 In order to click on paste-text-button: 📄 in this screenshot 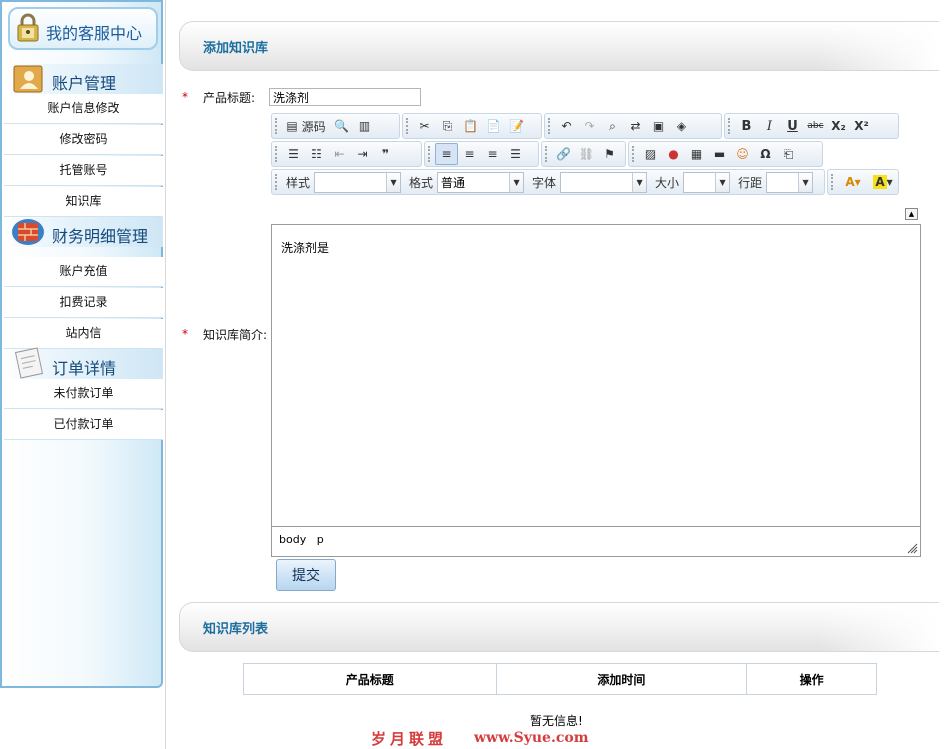, I will do `click(493, 126)`.